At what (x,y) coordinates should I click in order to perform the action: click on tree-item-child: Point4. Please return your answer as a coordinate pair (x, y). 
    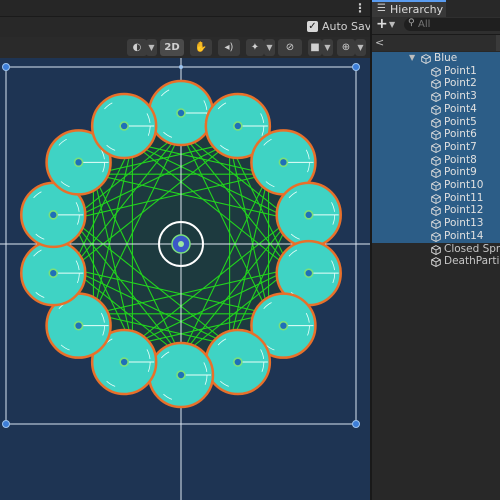
    Looking at the image, I should click on (436, 110).